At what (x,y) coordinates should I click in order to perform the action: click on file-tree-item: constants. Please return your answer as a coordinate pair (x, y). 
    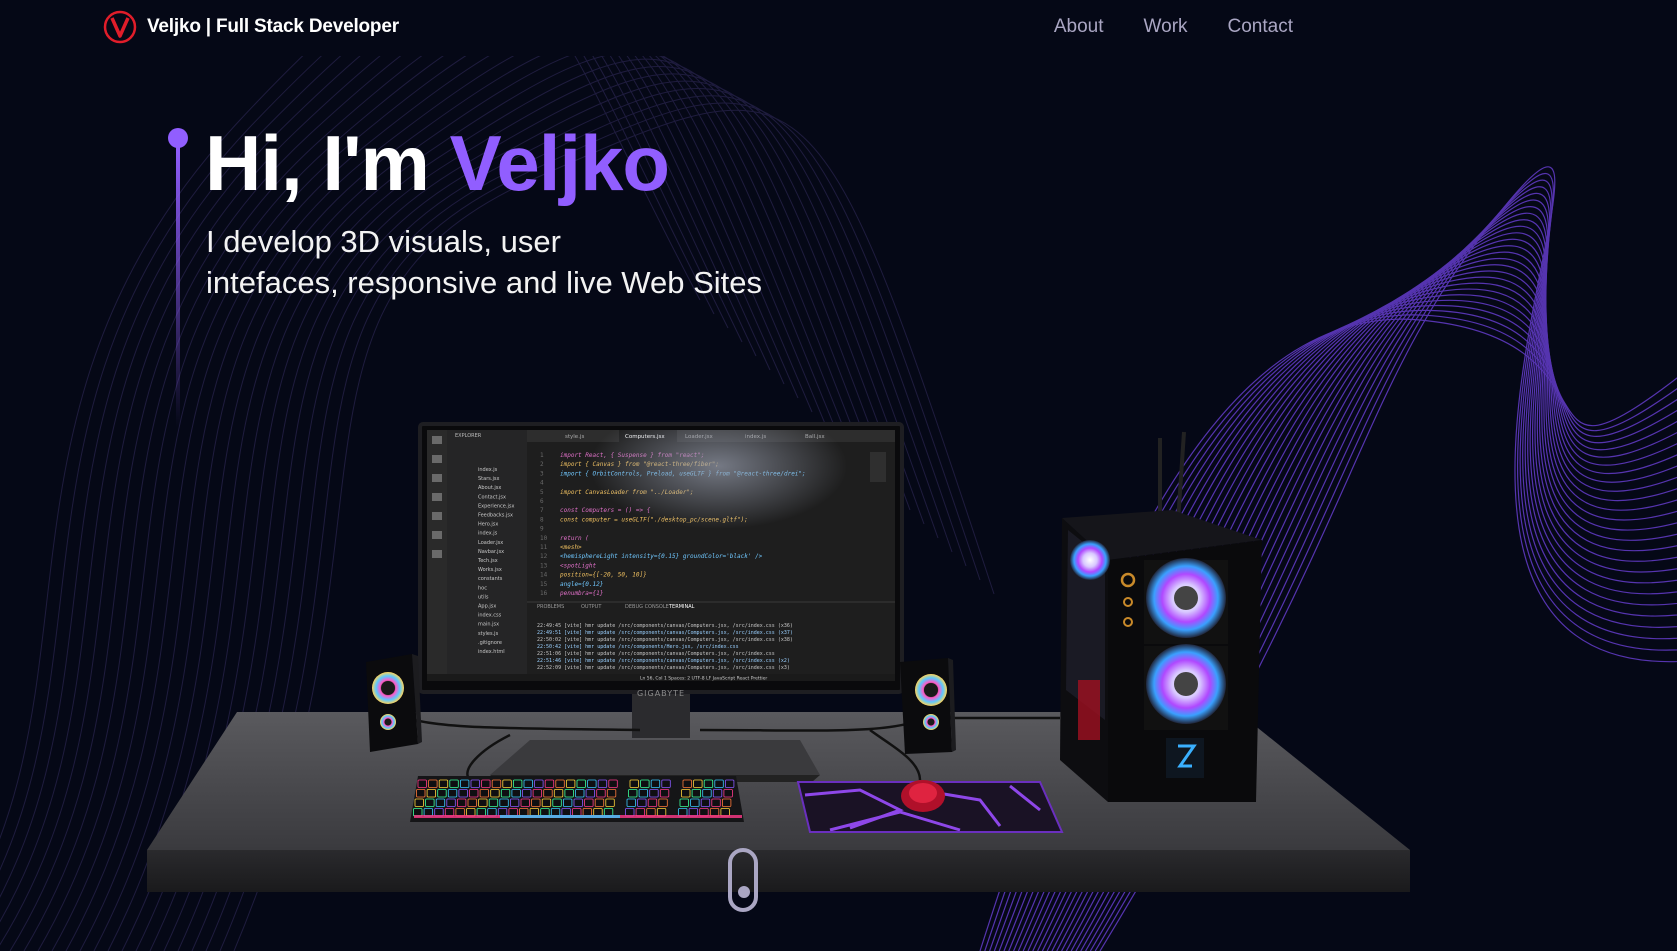
    Looking at the image, I should click on (490, 579).